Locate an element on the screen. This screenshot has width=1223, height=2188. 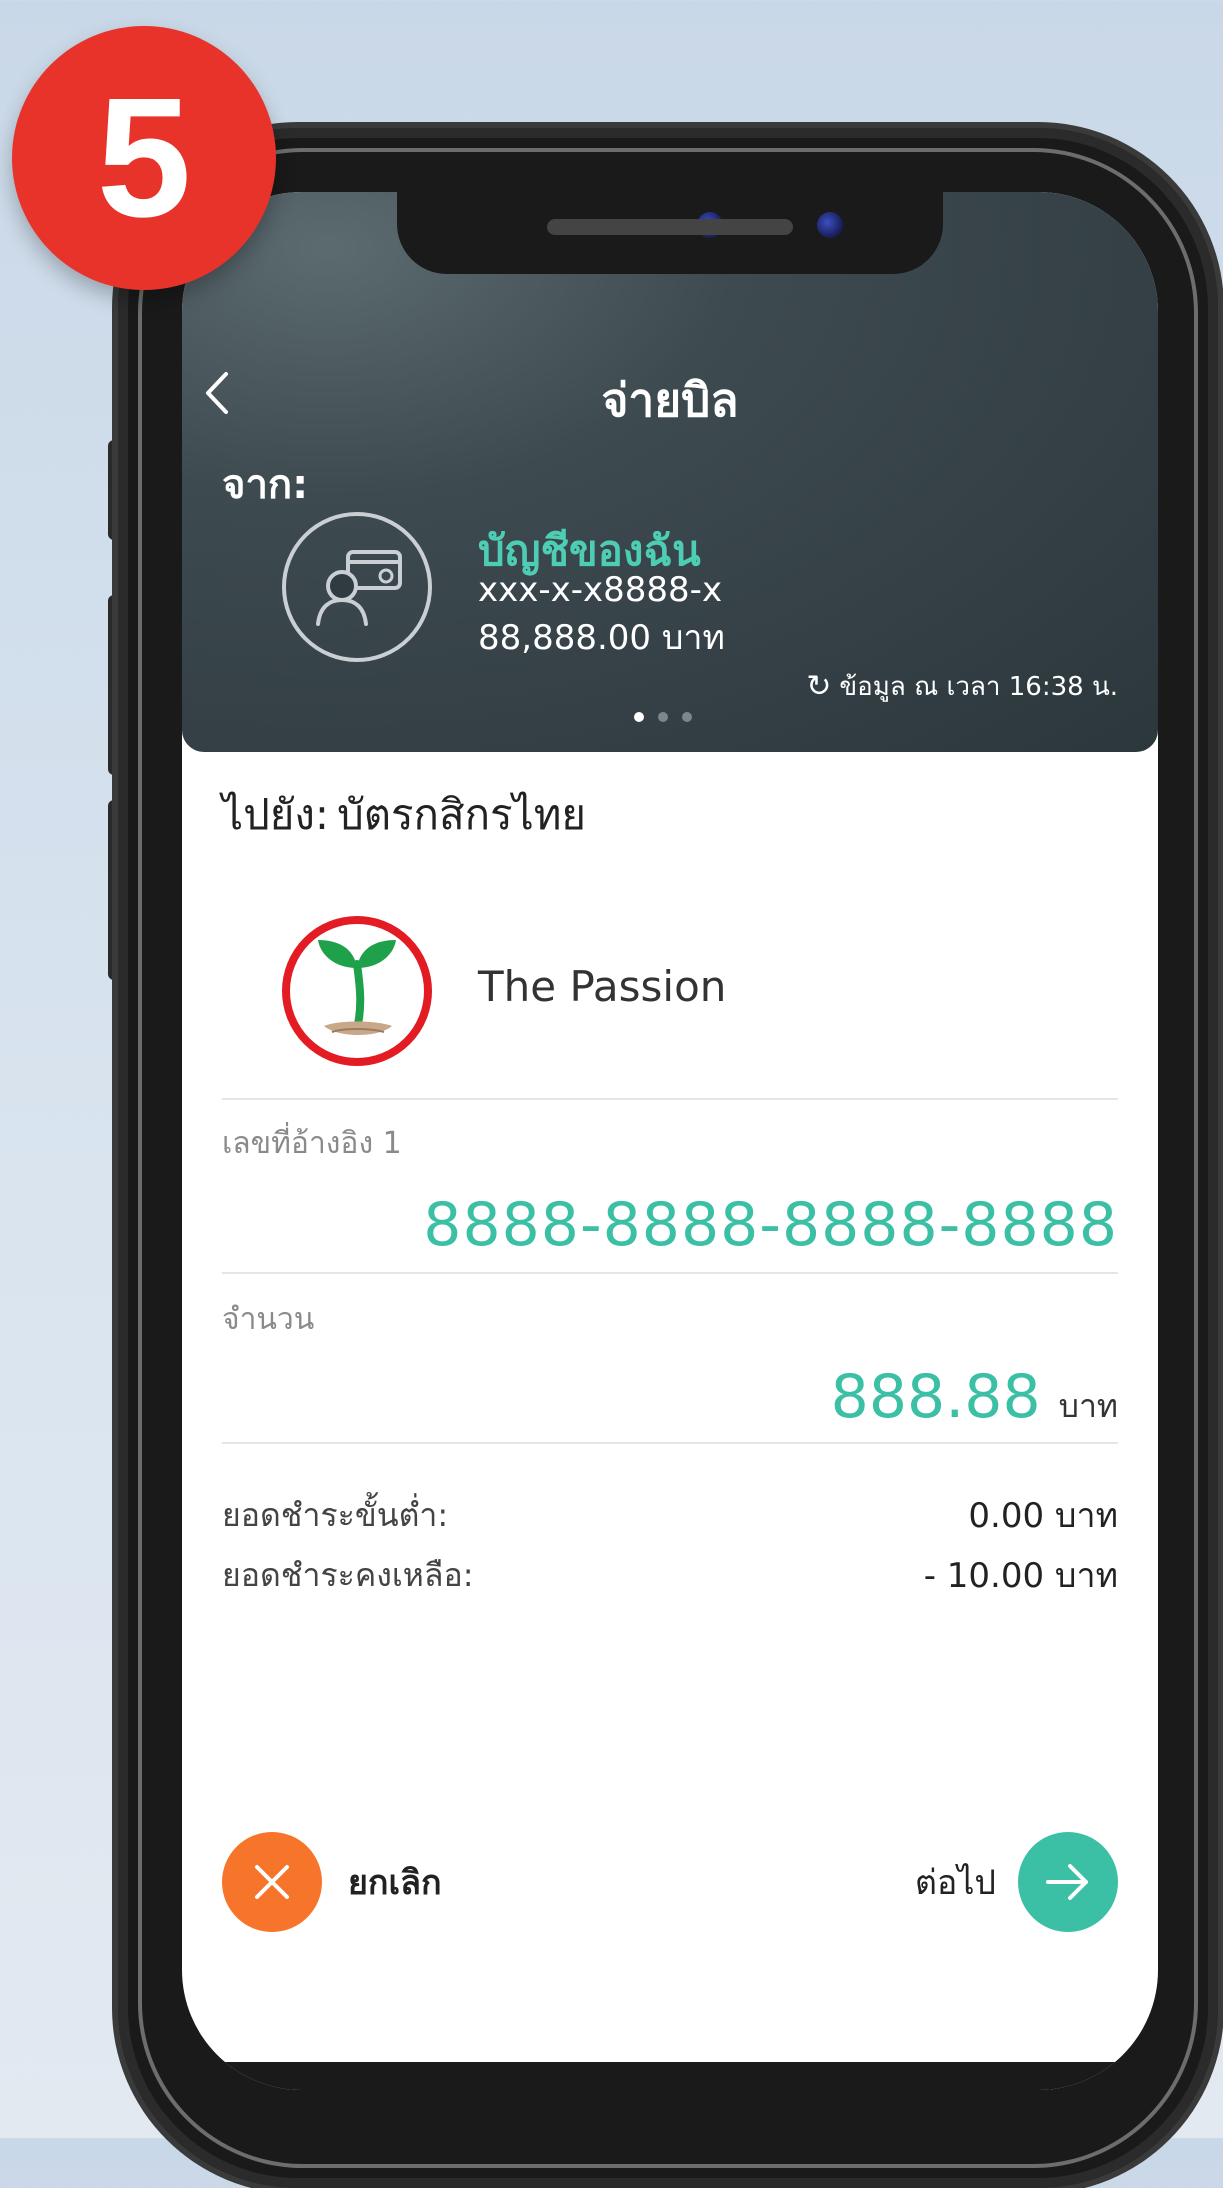
home-bar is located at coordinates (670, 2076).